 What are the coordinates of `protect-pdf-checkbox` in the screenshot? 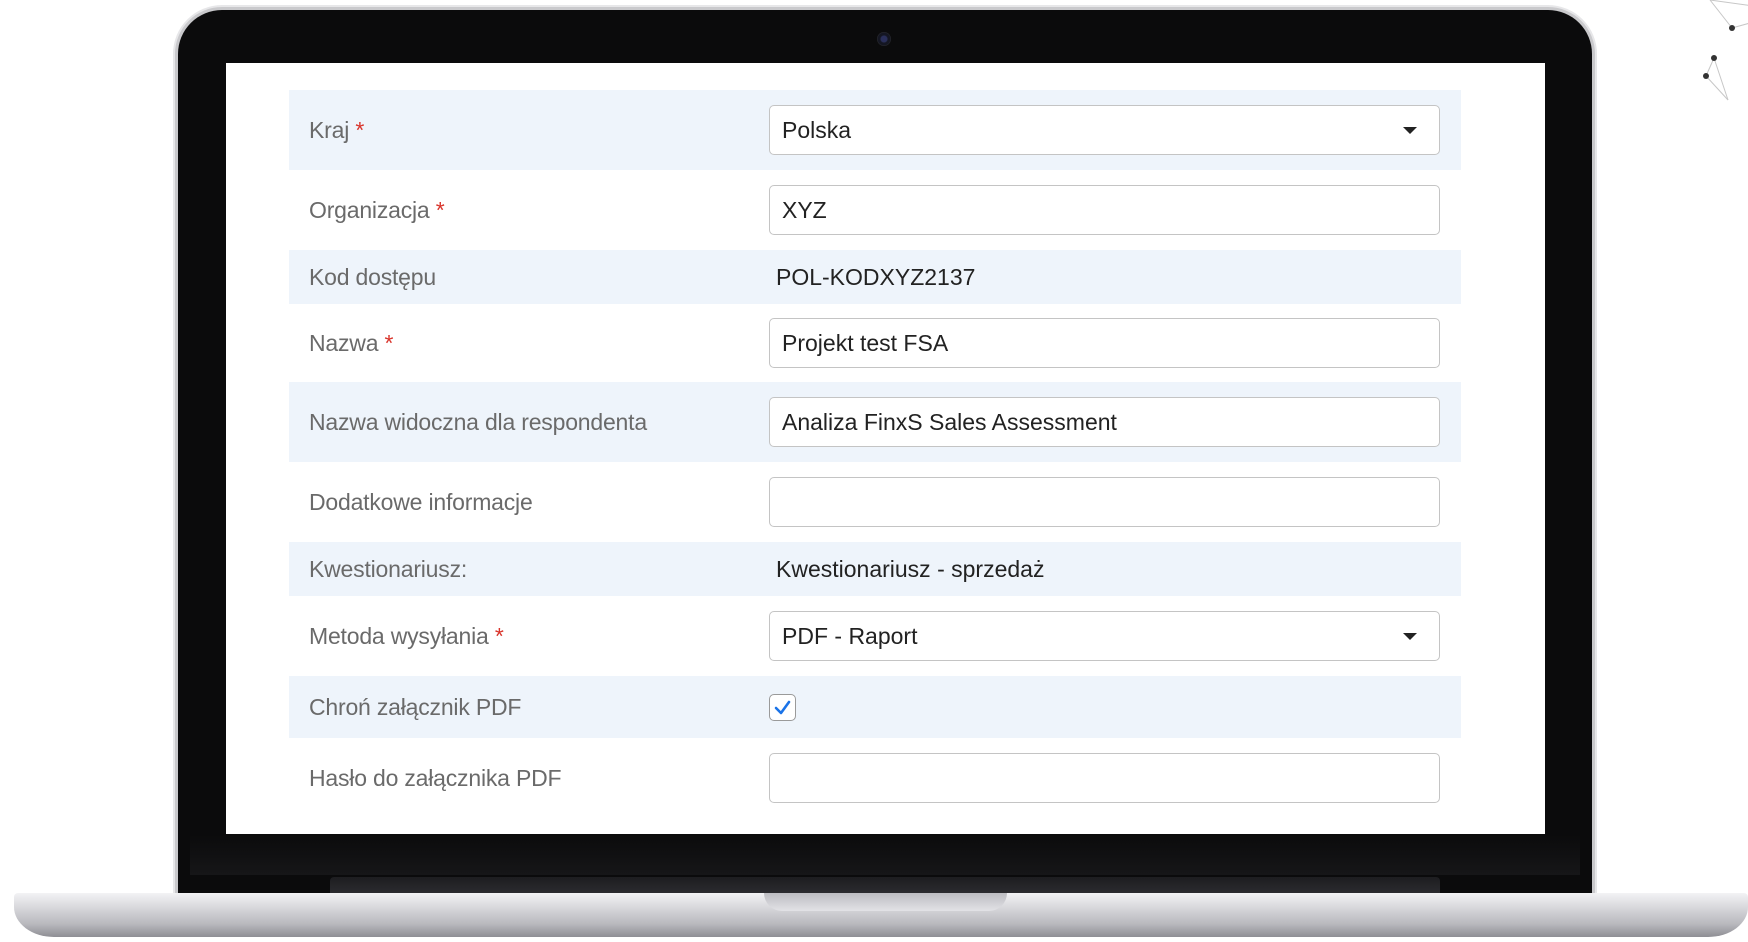 It's located at (782, 707).